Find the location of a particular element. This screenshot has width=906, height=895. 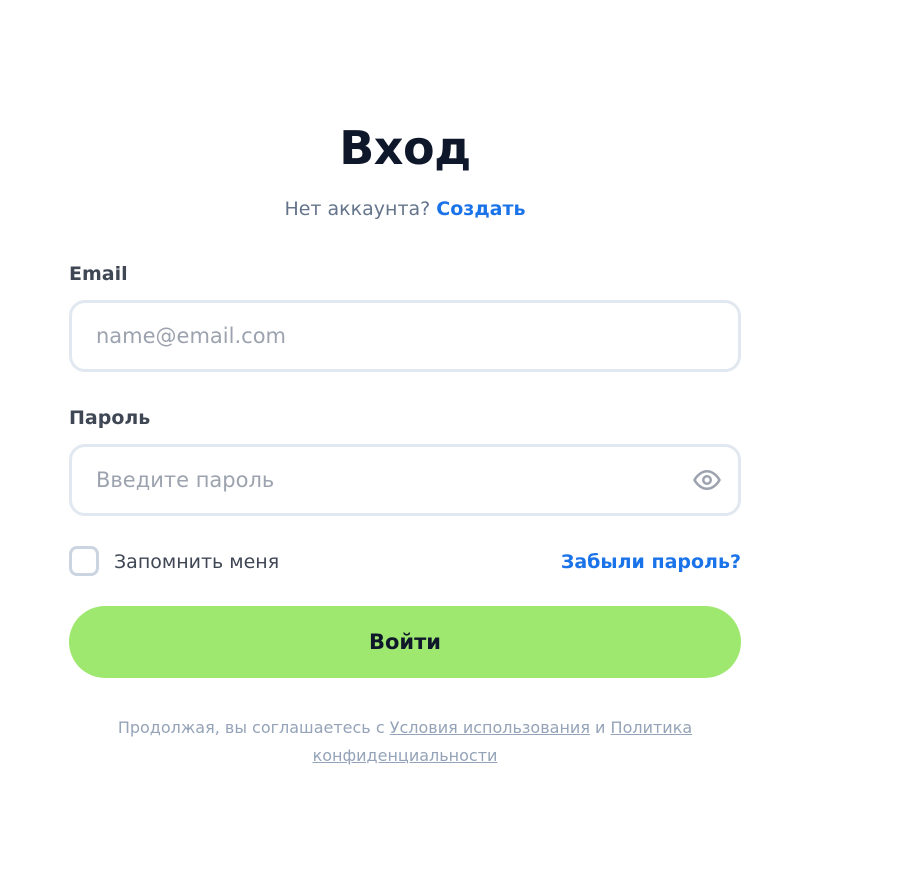

terms-of-use-link: Условия использования is located at coordinates (490, 727).